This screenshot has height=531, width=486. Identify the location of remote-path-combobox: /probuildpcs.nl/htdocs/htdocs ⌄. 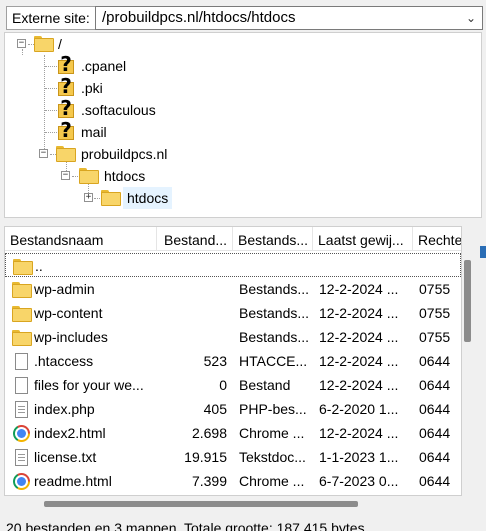
(289, 18).